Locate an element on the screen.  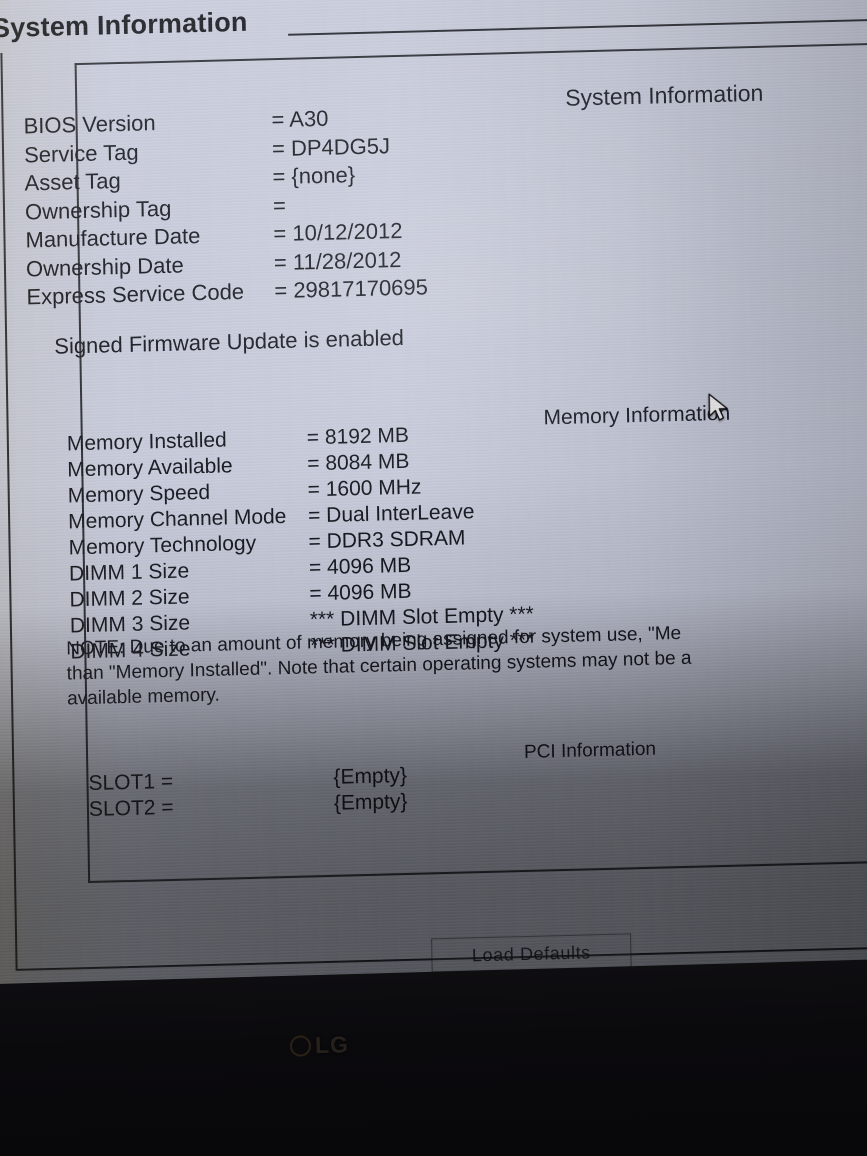
info-value: = {none} is located at coordinates (314, 176).